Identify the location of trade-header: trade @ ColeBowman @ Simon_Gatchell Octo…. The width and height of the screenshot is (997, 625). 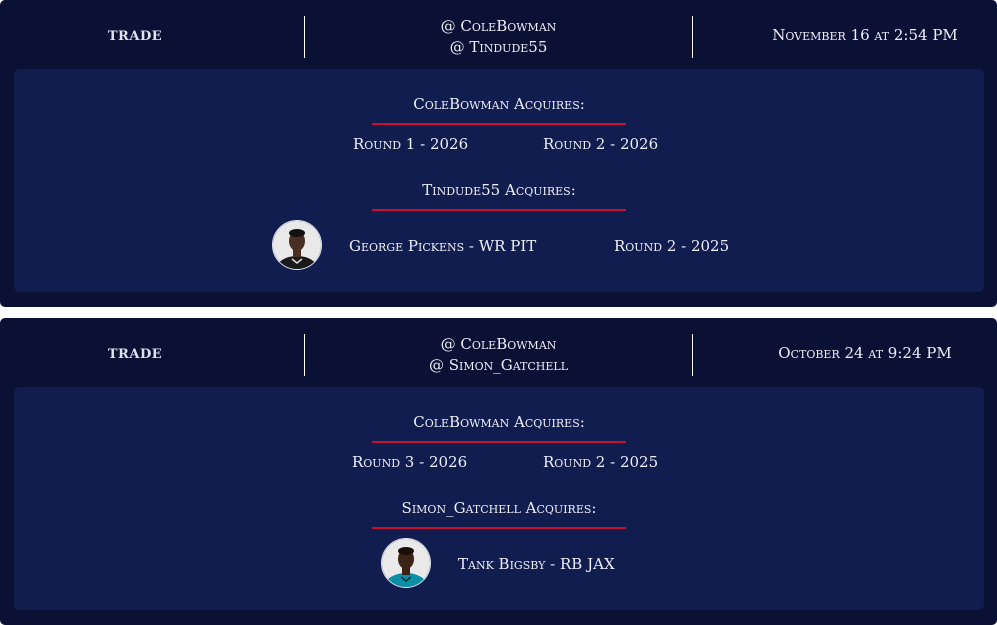
(498, 352).